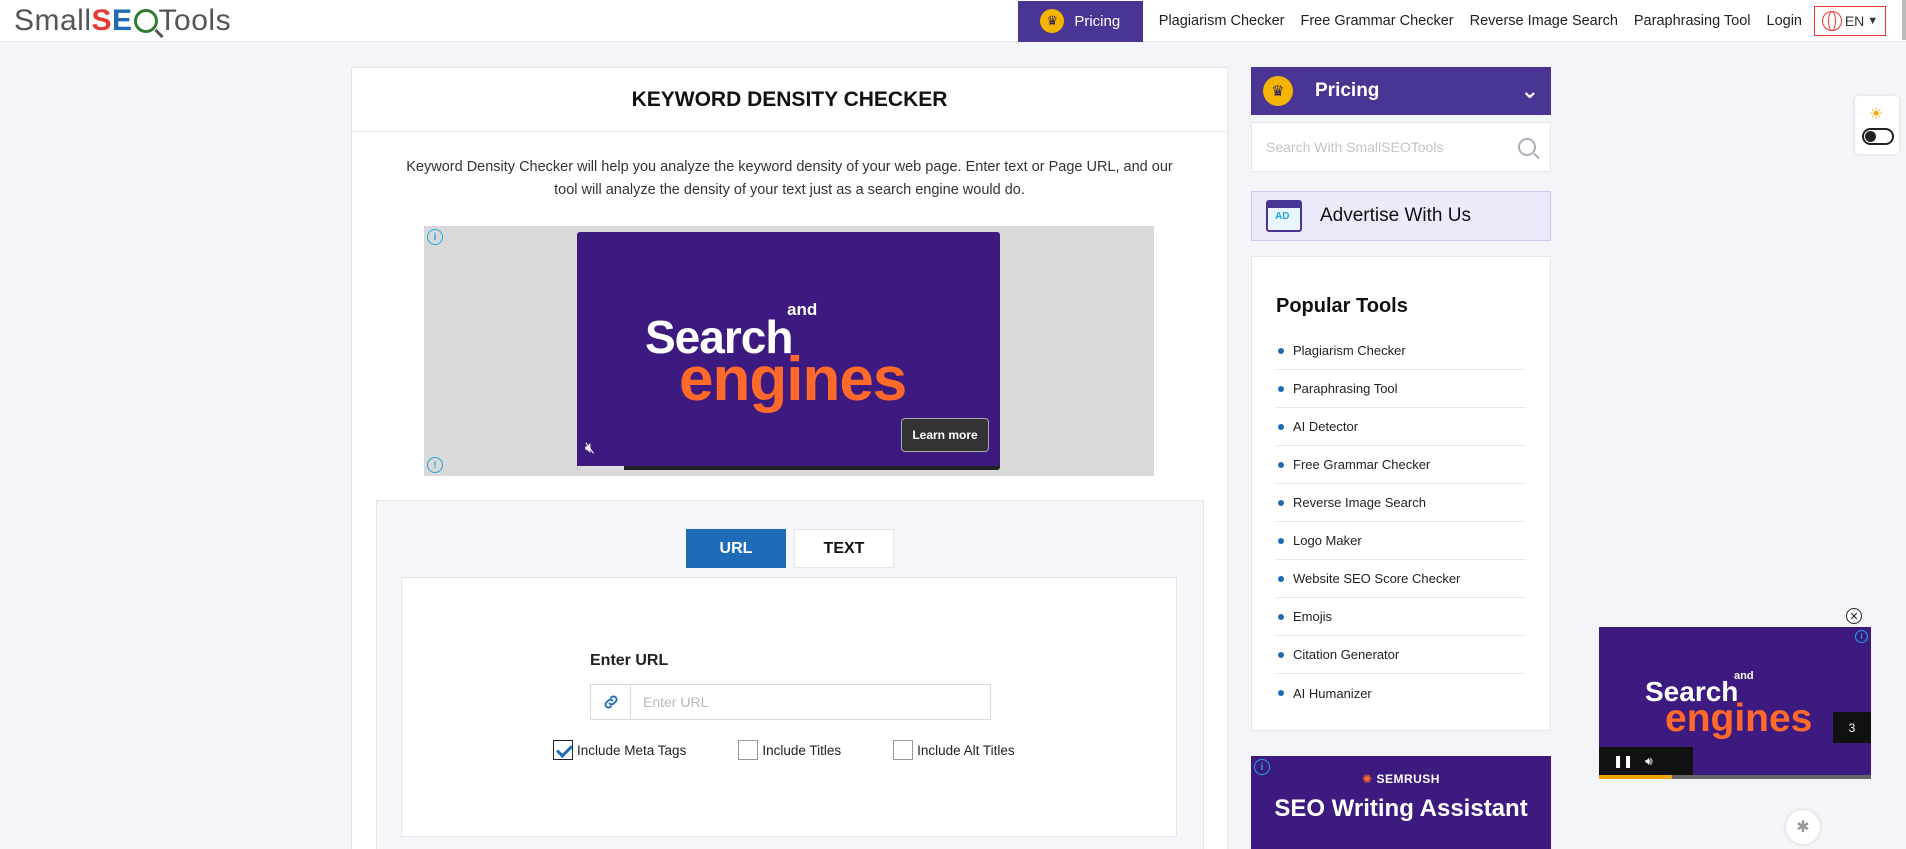 The image size is (1906, 849). Describe the element at coordinates (1401, 693) in the screenshot. I see `popular-tool-item: AI Humanizer` at that location.